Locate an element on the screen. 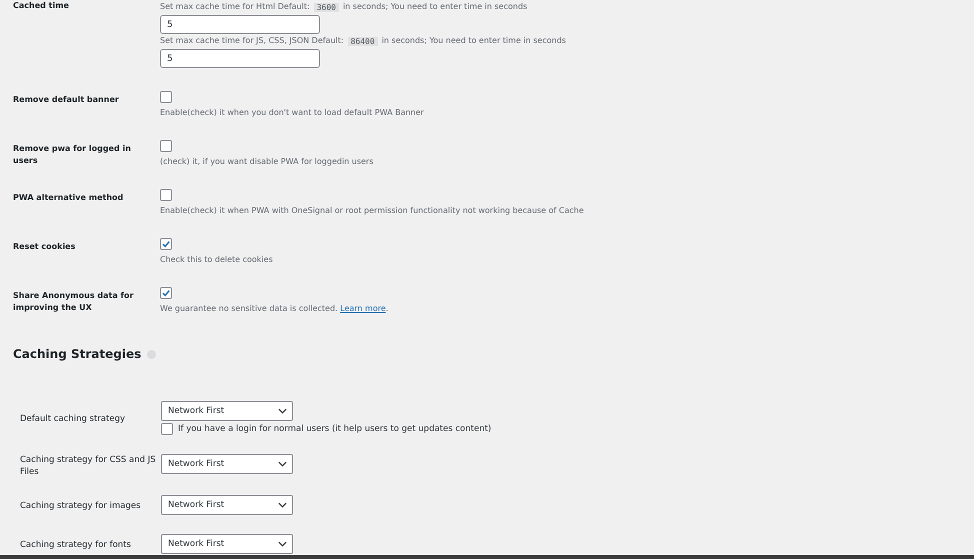 The image size is (974, 559). default-value: 86400 is located at coordinates (363, 41).